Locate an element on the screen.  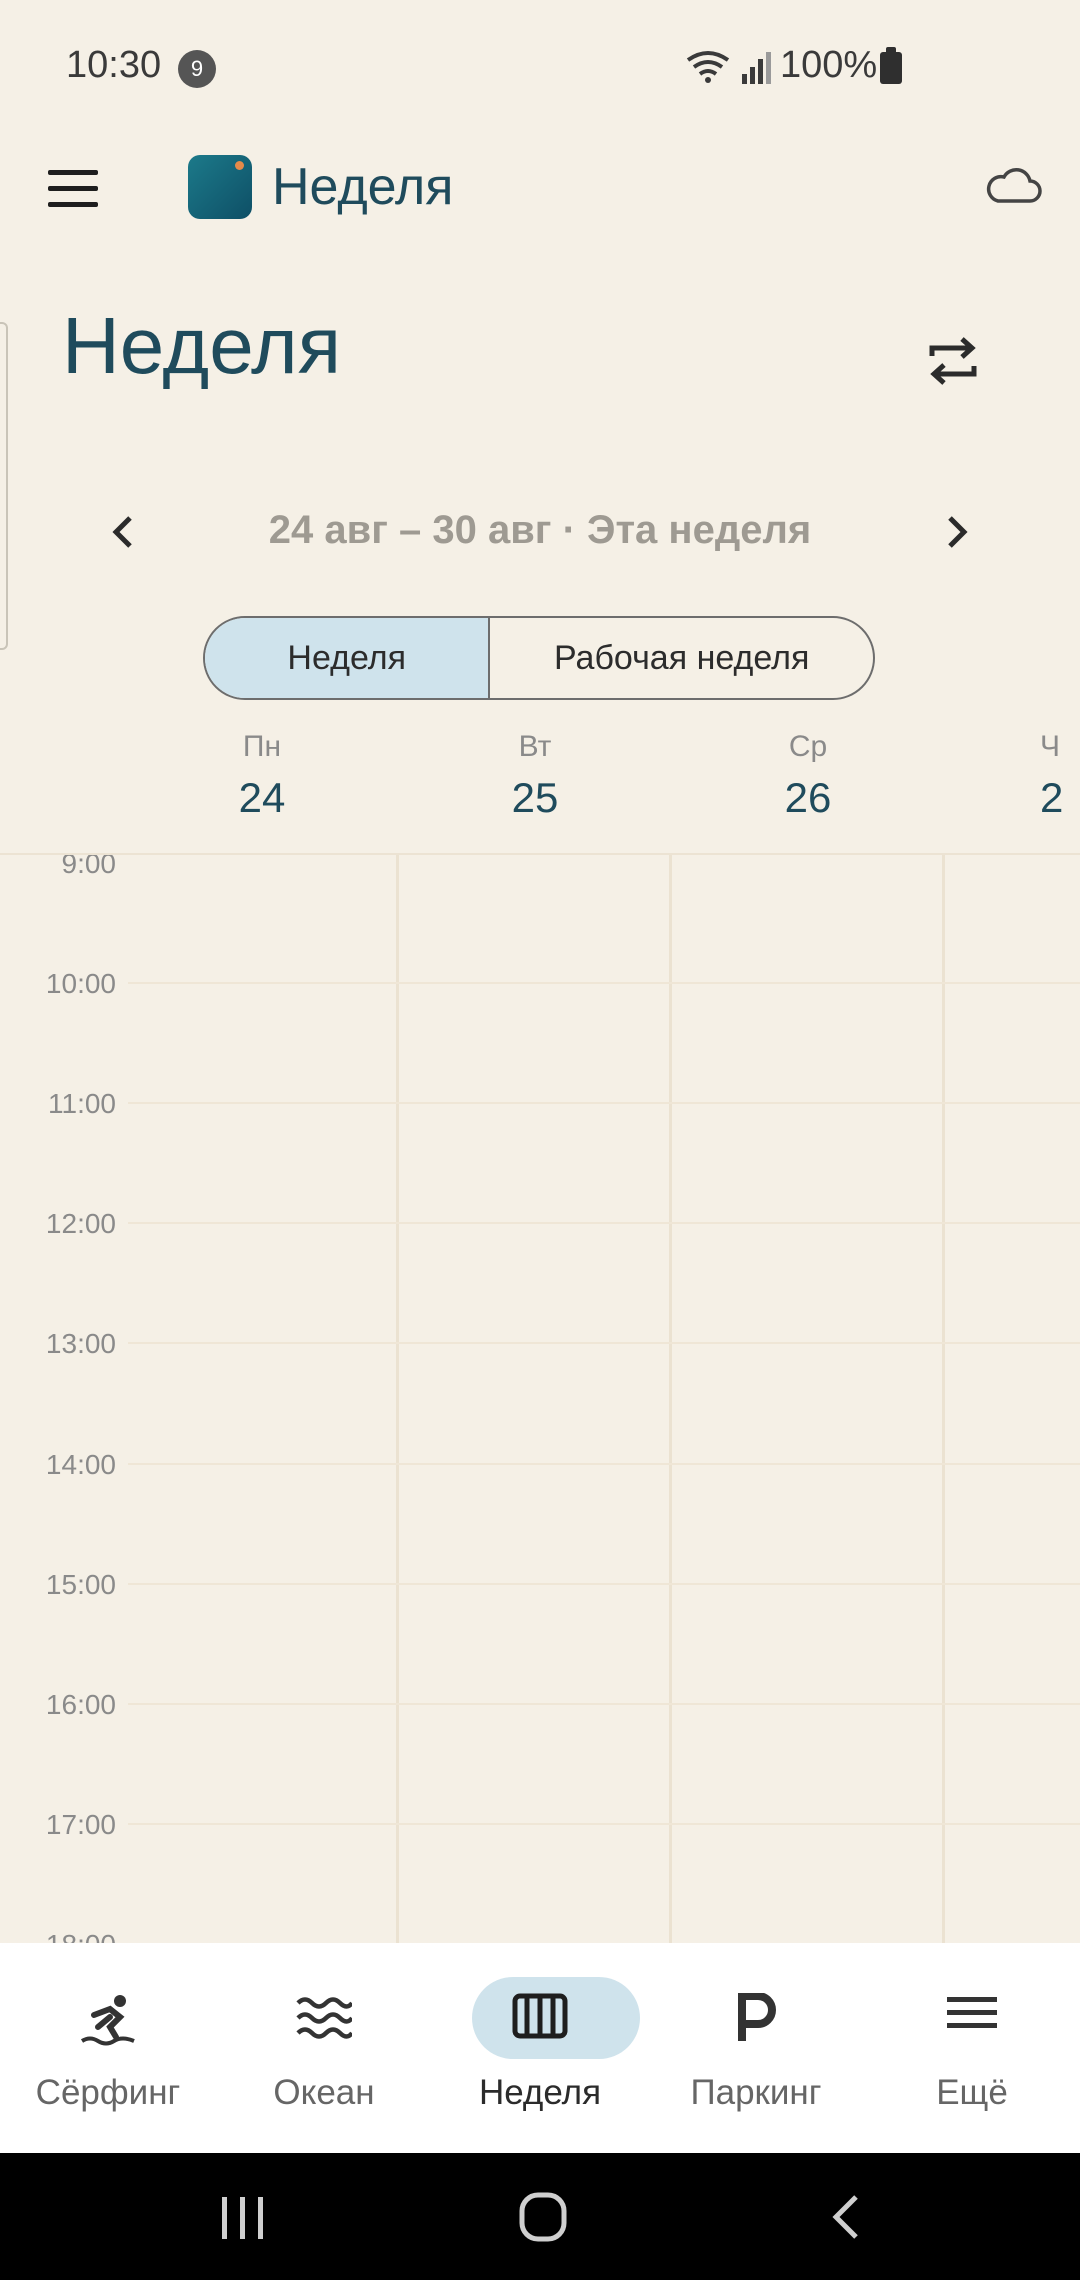
recent-apps-icon is located at coordinates (243, 2218).